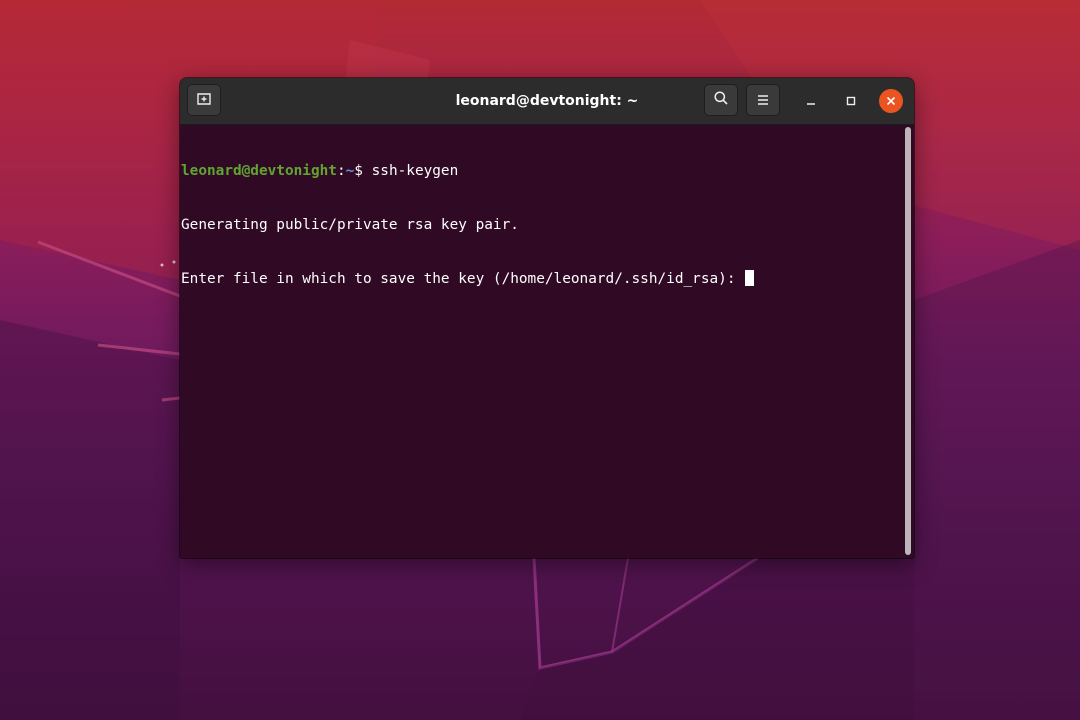  Describe the element at coordinates (350, 171) in the screenshot. I see `prompt-path: ~` at that location.